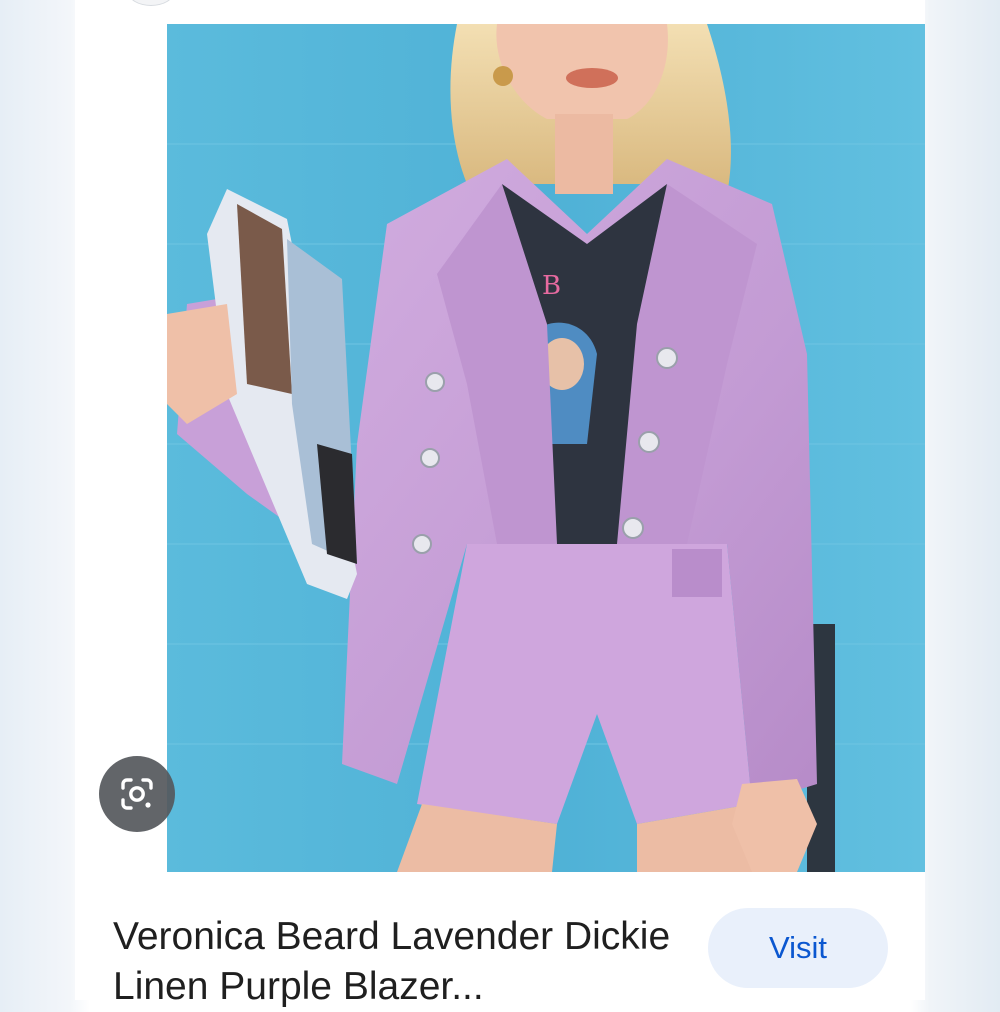 The height and width of the screenshot is (1012, 1000). Describe the element at coordinates (798, 948) in the screenshot. I see `visit-button: Visit` at that location.